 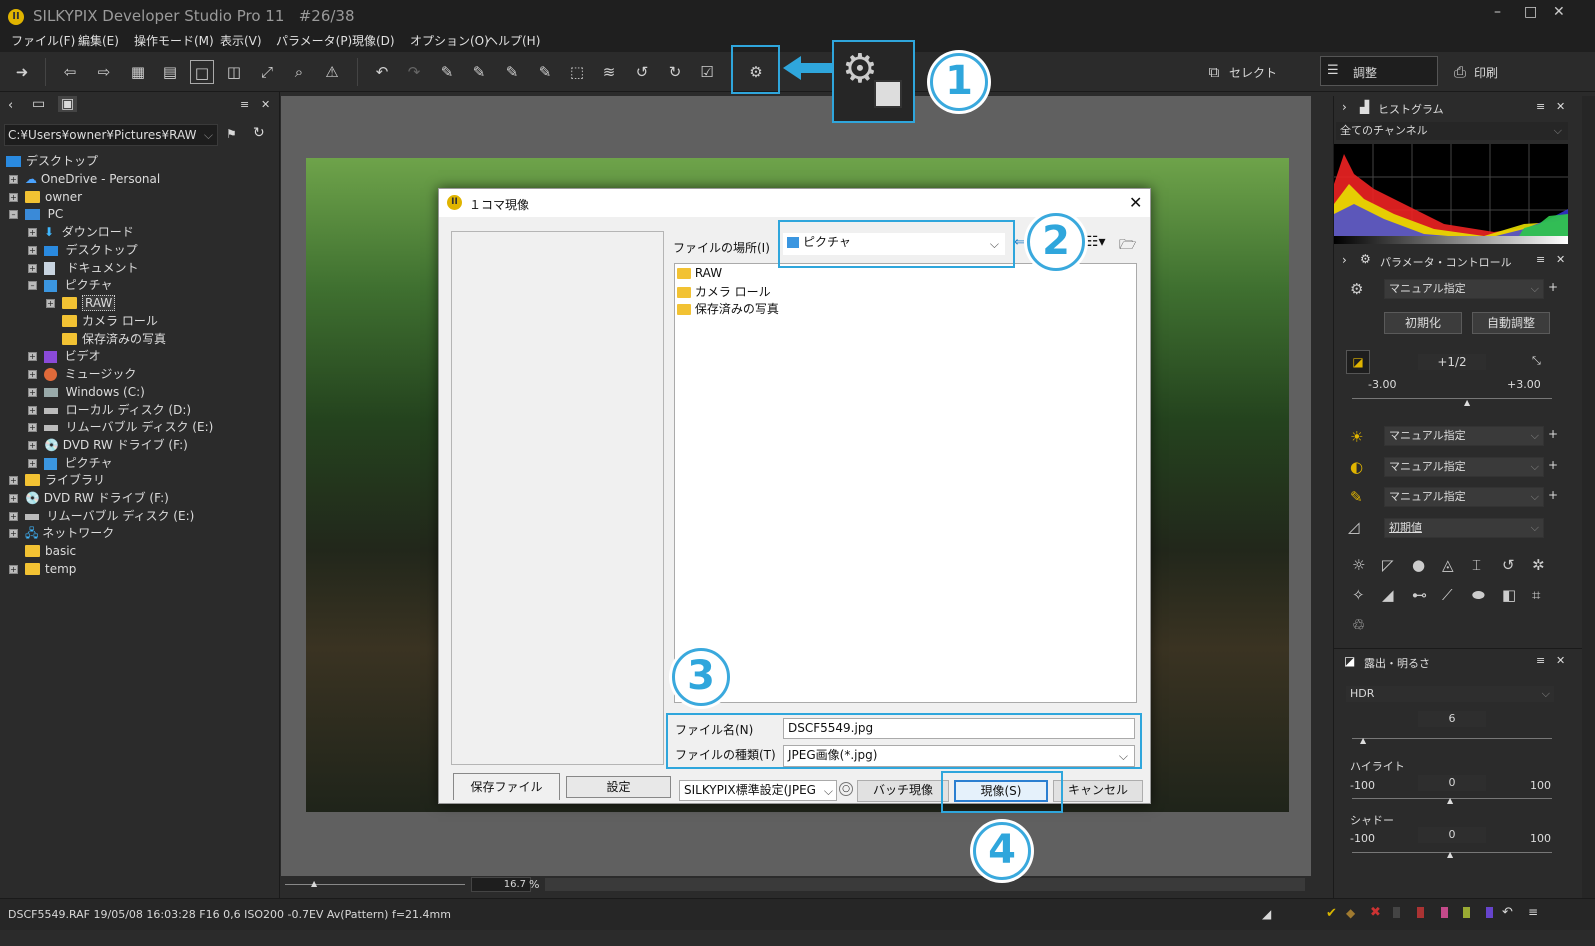 What do you see at coordinates (1540, 660) in the screenshot?
I see `exposure-menu-icon: ≡` at bounding box center [1540, 660].